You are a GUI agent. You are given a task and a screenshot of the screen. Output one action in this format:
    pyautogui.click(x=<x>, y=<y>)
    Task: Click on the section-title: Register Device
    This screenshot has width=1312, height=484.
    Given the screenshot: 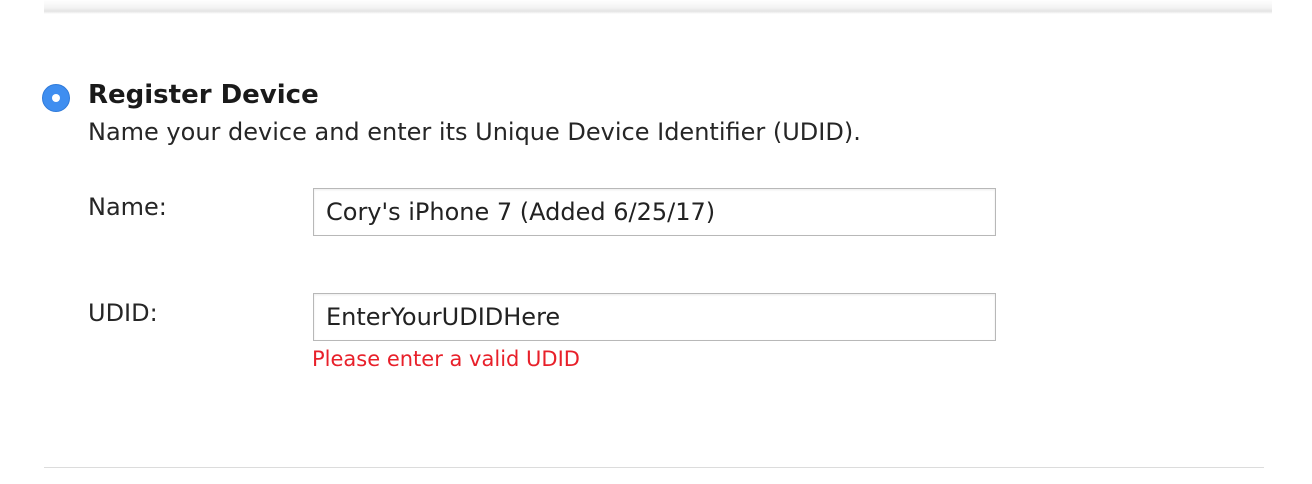 What is the action you would take?
    pyautogui.click(x=203, y=95)
    